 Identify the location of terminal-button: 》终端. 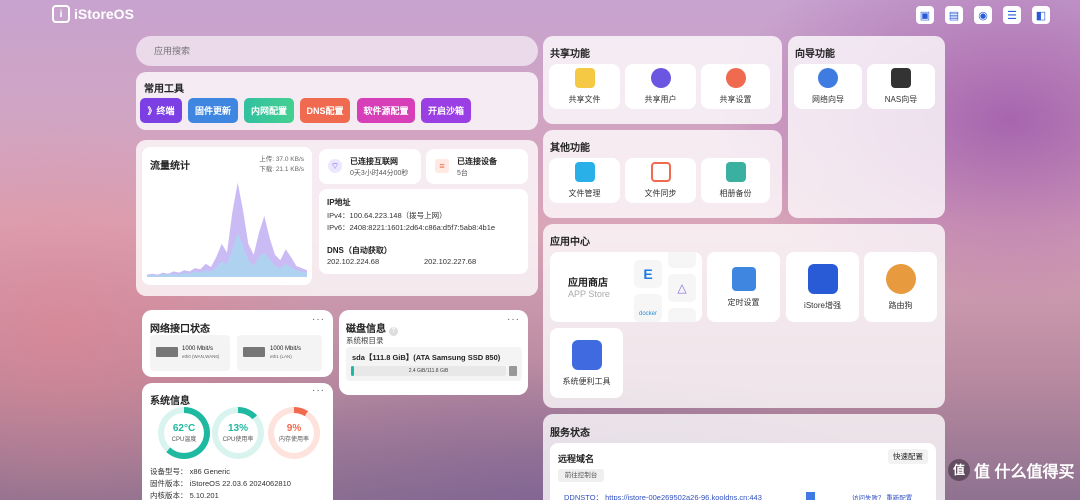
(161, 110).